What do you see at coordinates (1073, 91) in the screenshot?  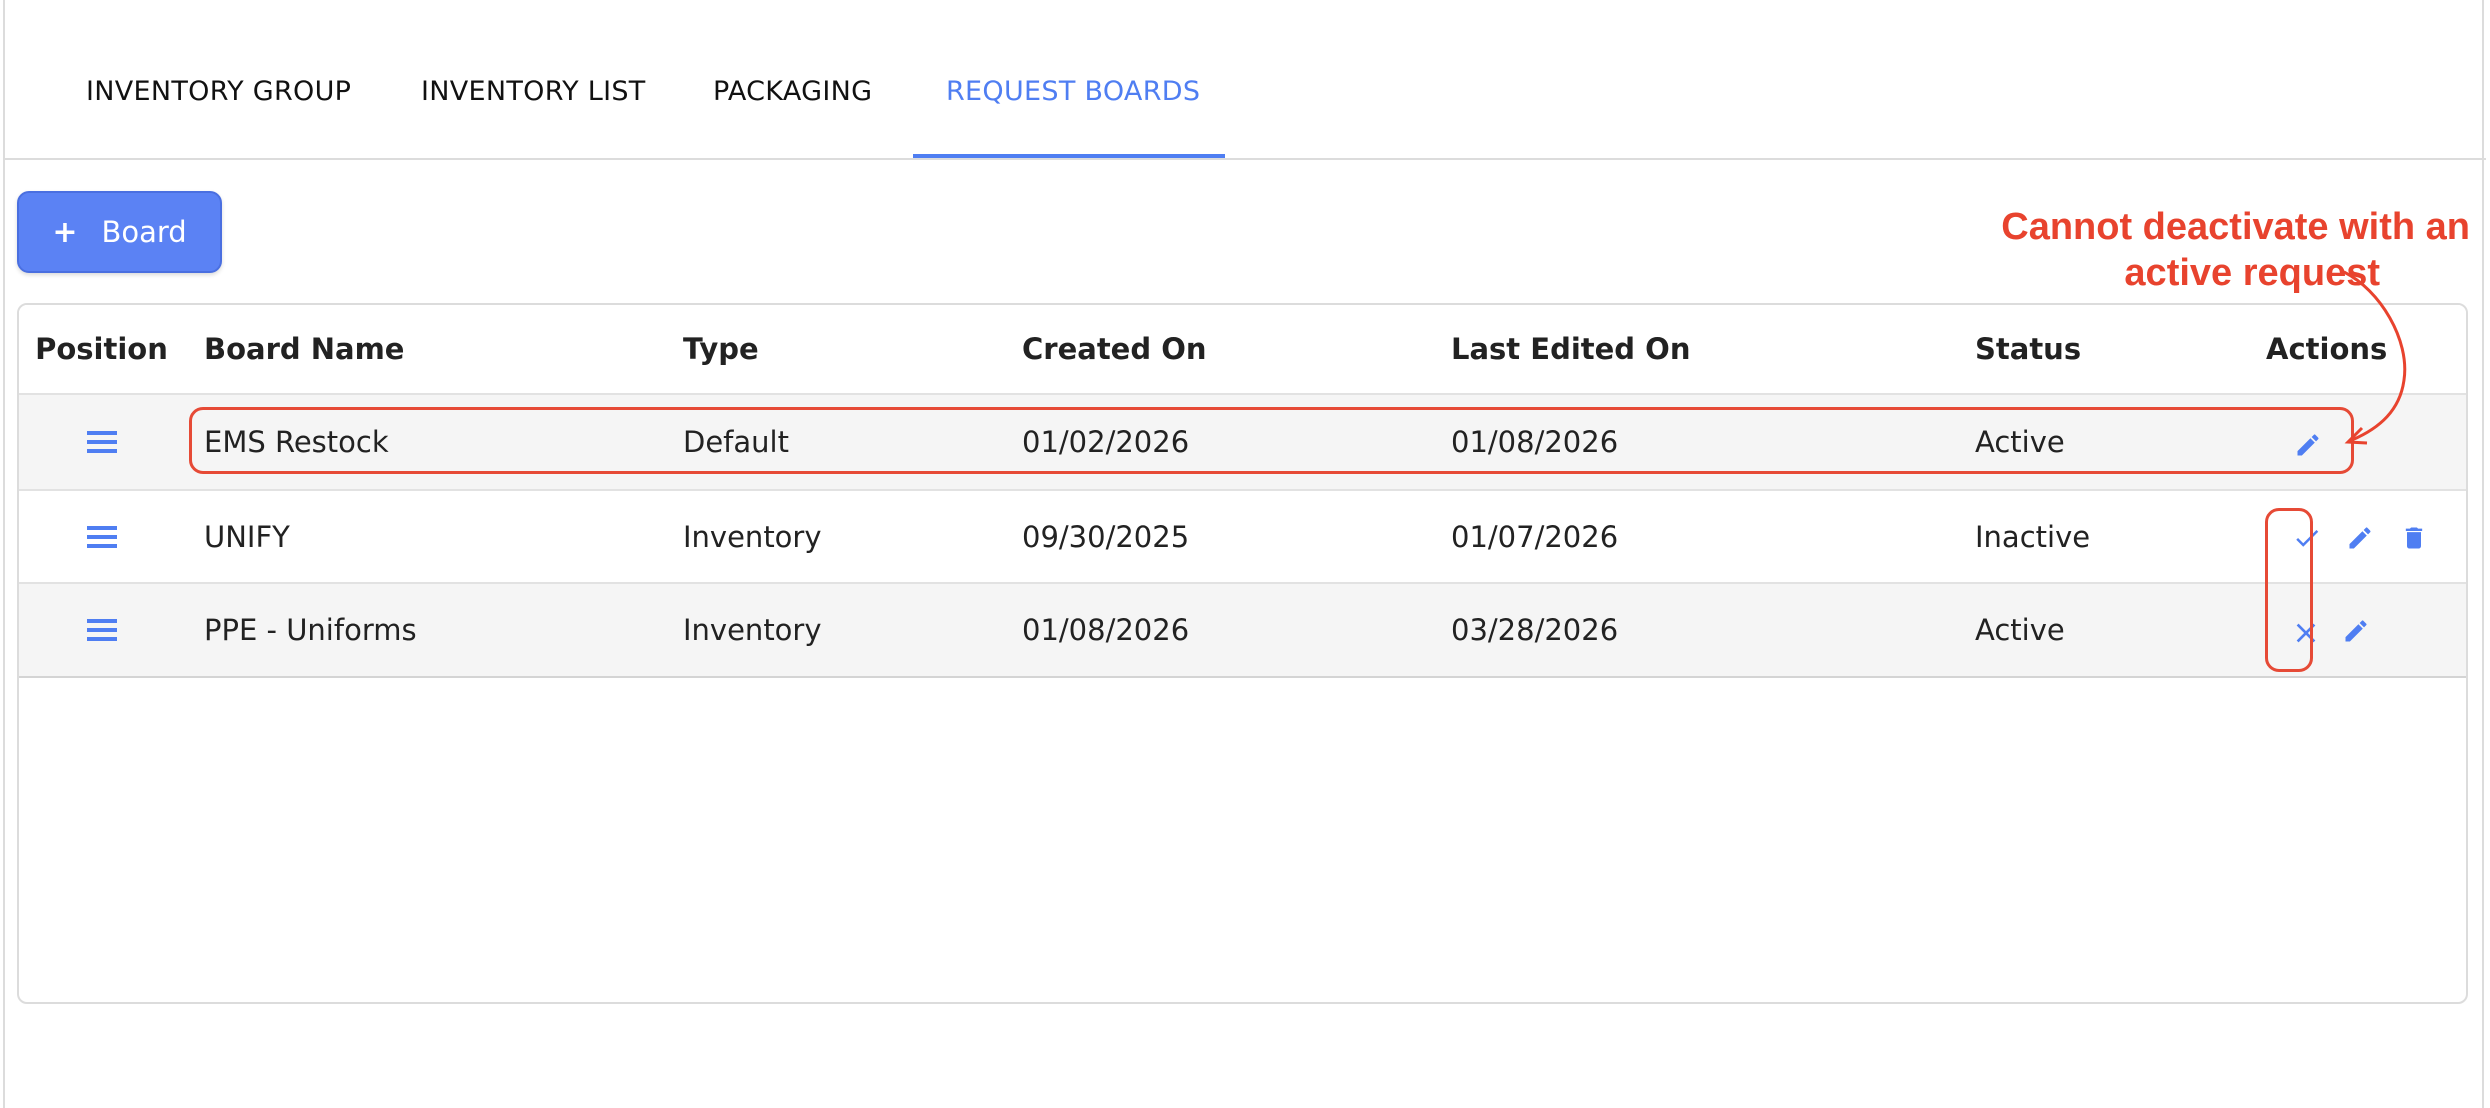 I see `tab-request-boards: REQUEST BOARDS` at bounding box center [1073, 91].